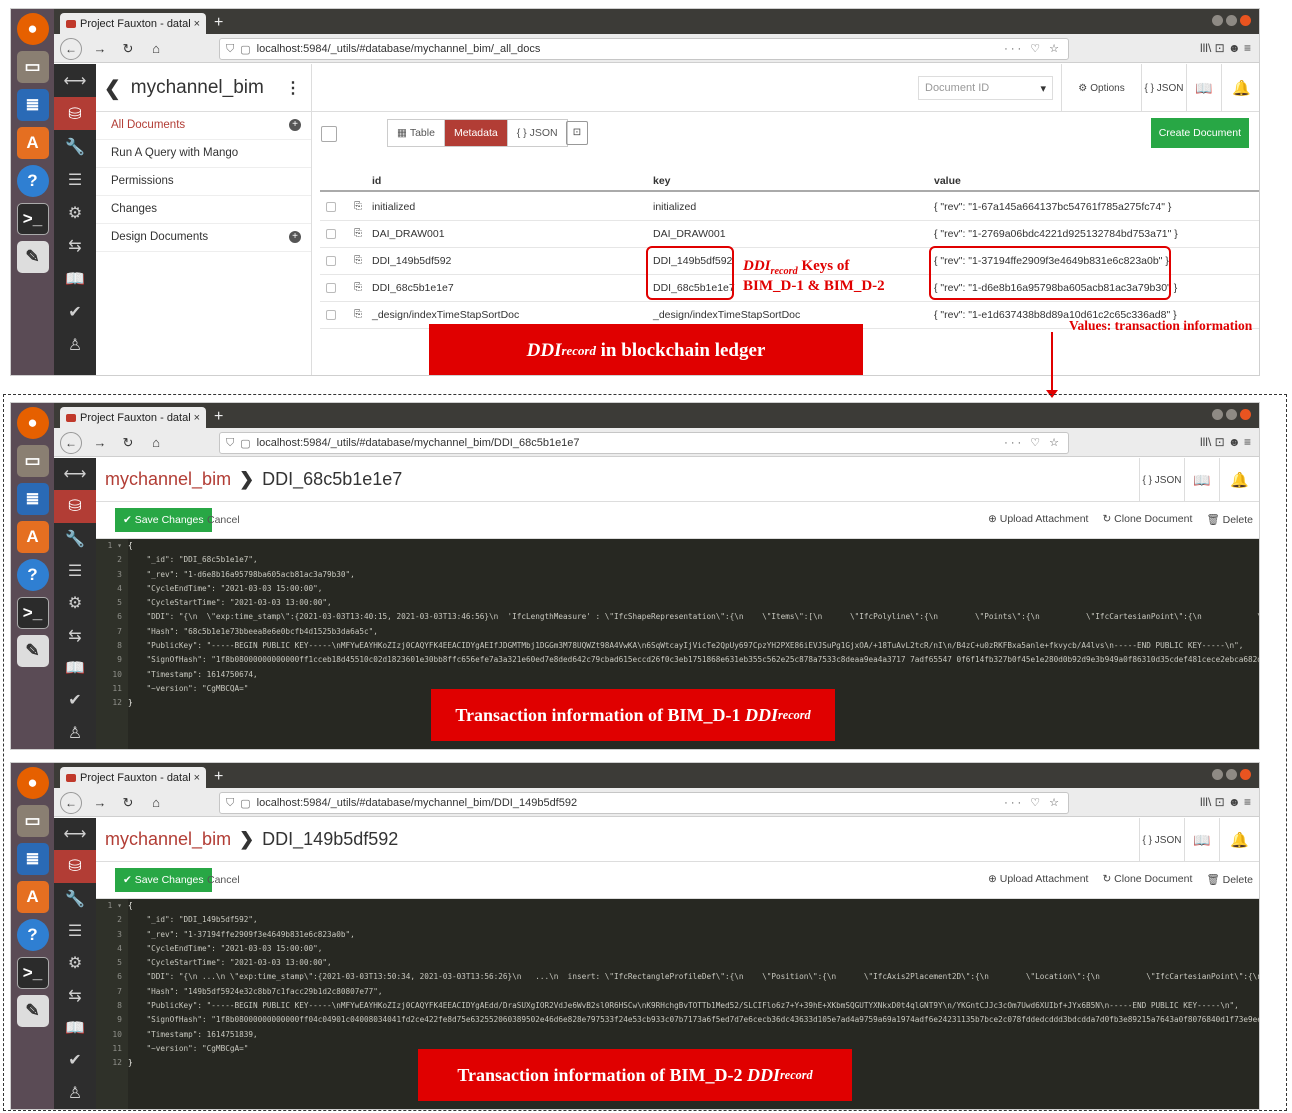 Image resolution: width=1292 pixels, height=1113 pixels. What do you see at coordinates (985, 88) in the screenshot?
I see `document-id-select: Document ID ▾` at bounding box center [985, 88].